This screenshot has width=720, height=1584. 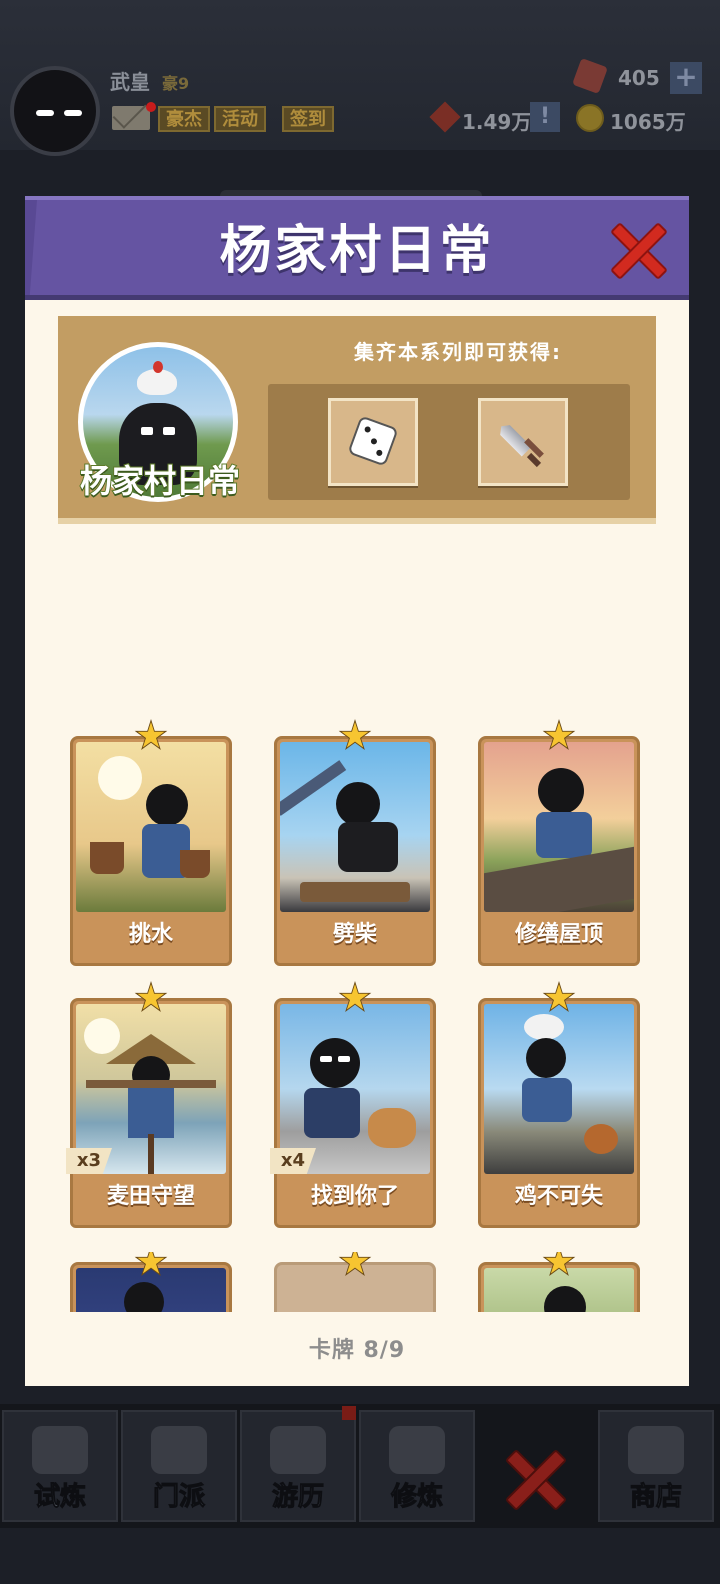 I want to click on sect-icon, so click(x=179, y=1450).